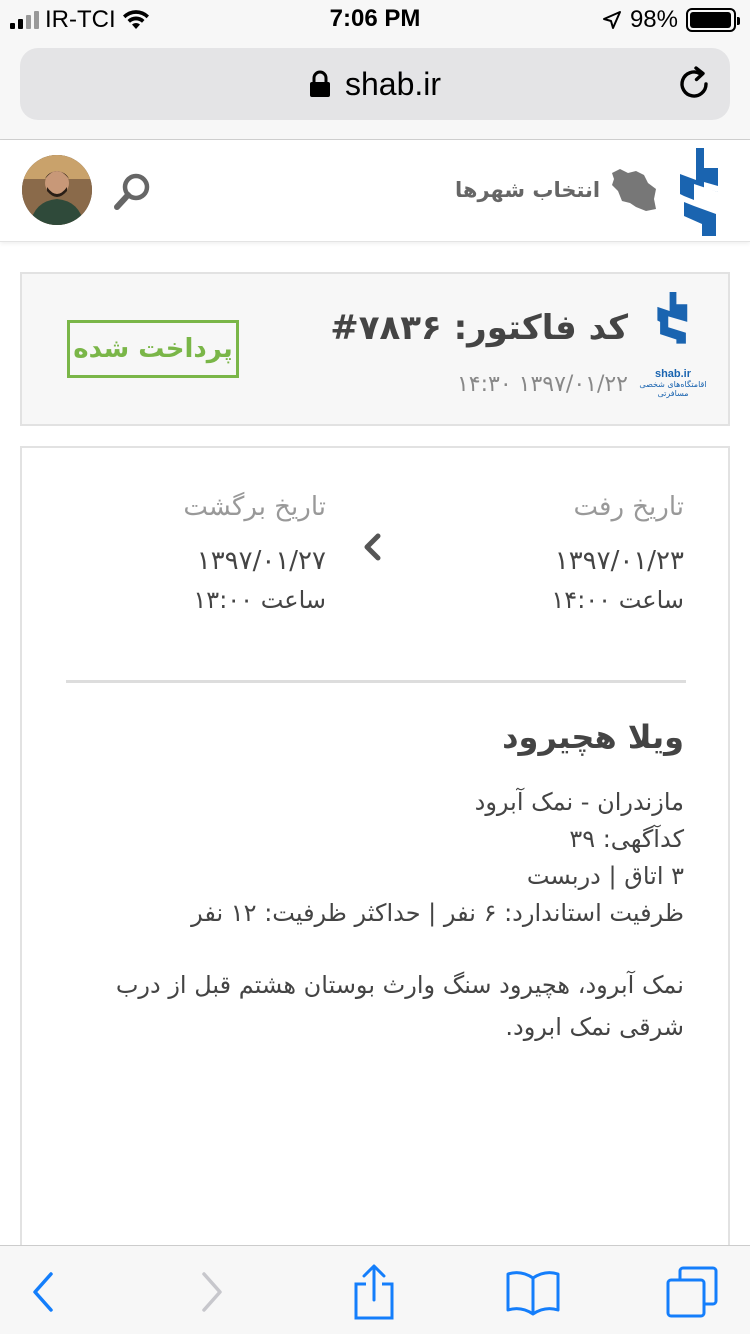 Image resolution: width=750 pixels, height=1334 pixels. Describe the element at coordinates (153, 349) in the screenshot. I see `payment-status-badge: پرداخت شده` at that location.